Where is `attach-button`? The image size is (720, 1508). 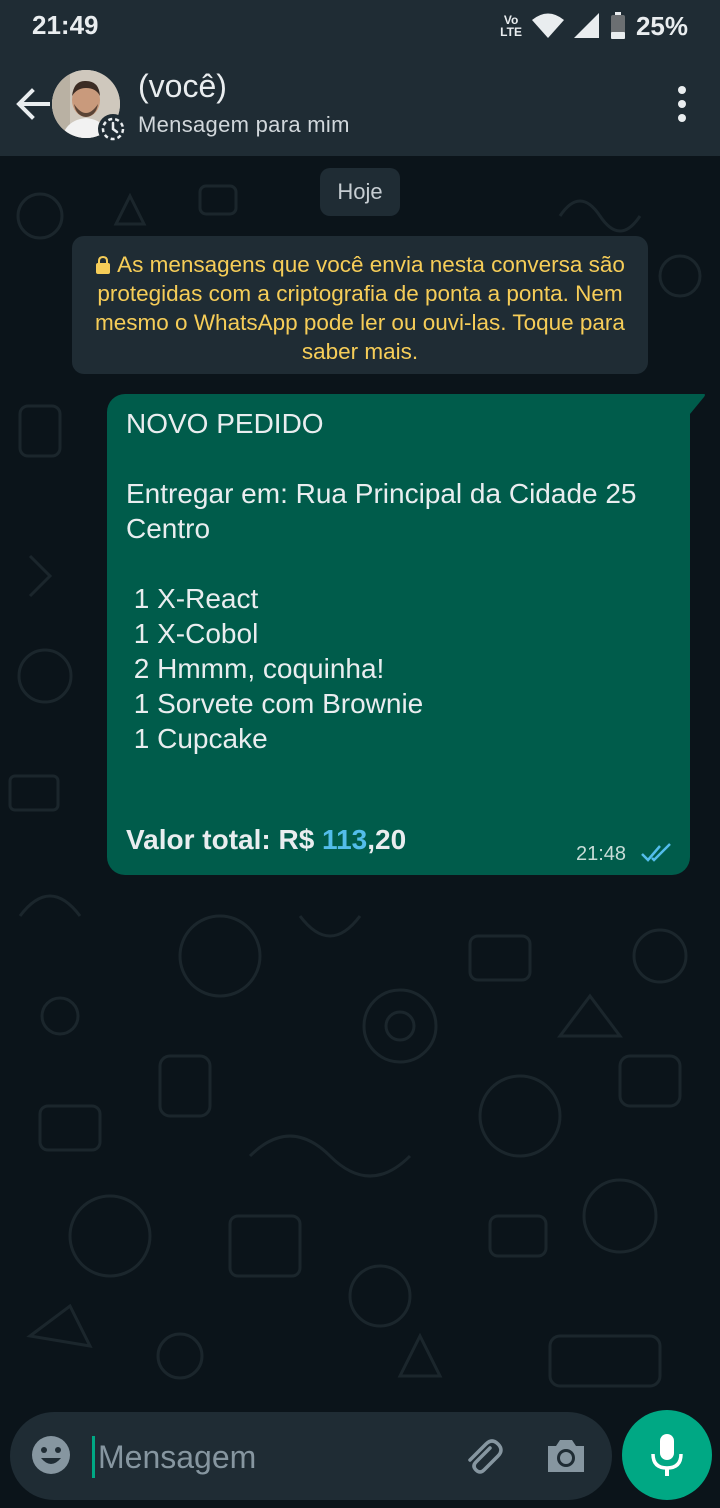 attach-button is located at coordinates (482, 1456).